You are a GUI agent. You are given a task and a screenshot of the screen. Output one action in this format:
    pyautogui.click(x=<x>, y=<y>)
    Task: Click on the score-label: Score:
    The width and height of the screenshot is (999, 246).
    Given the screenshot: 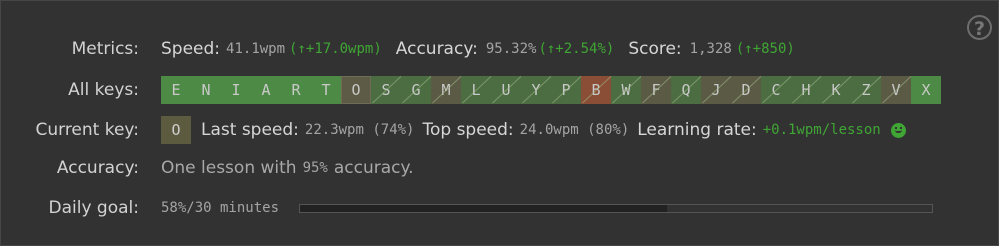 What is the action you would take?
    pyautogui.click(x=655, y=49)
    